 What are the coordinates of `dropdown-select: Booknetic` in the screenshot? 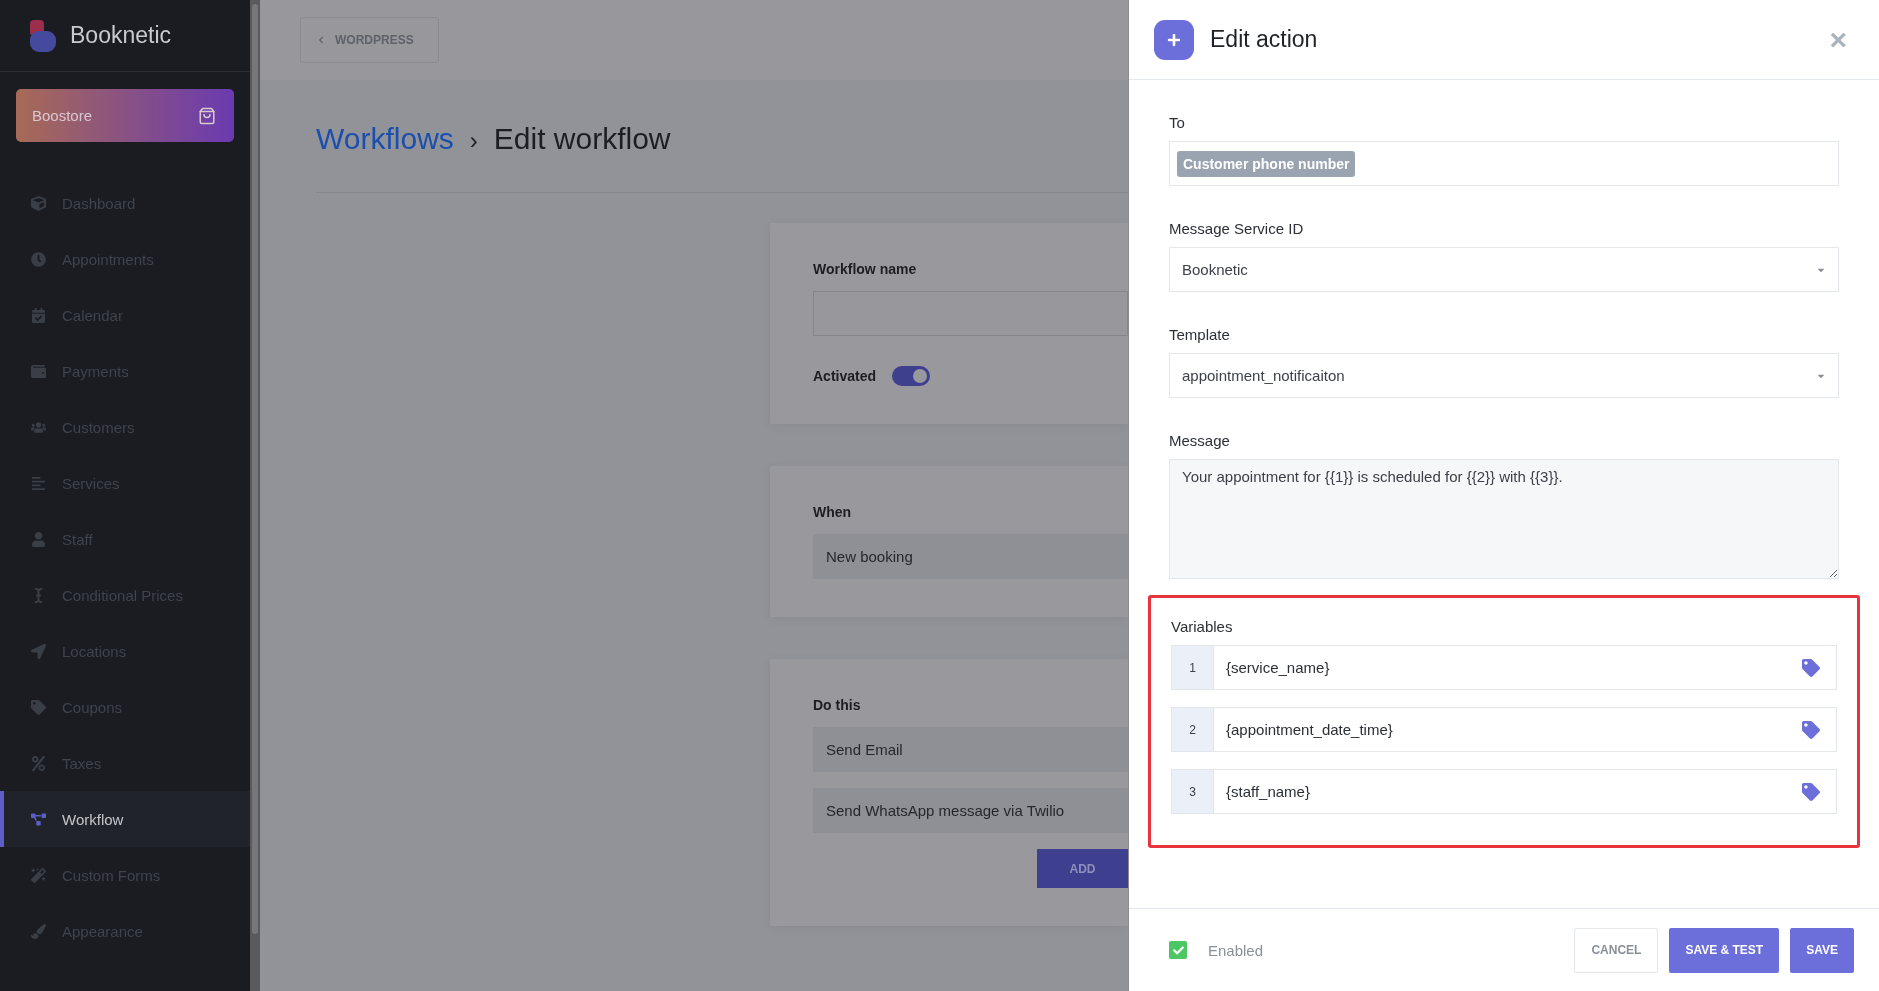 It's located at (1504, 269).